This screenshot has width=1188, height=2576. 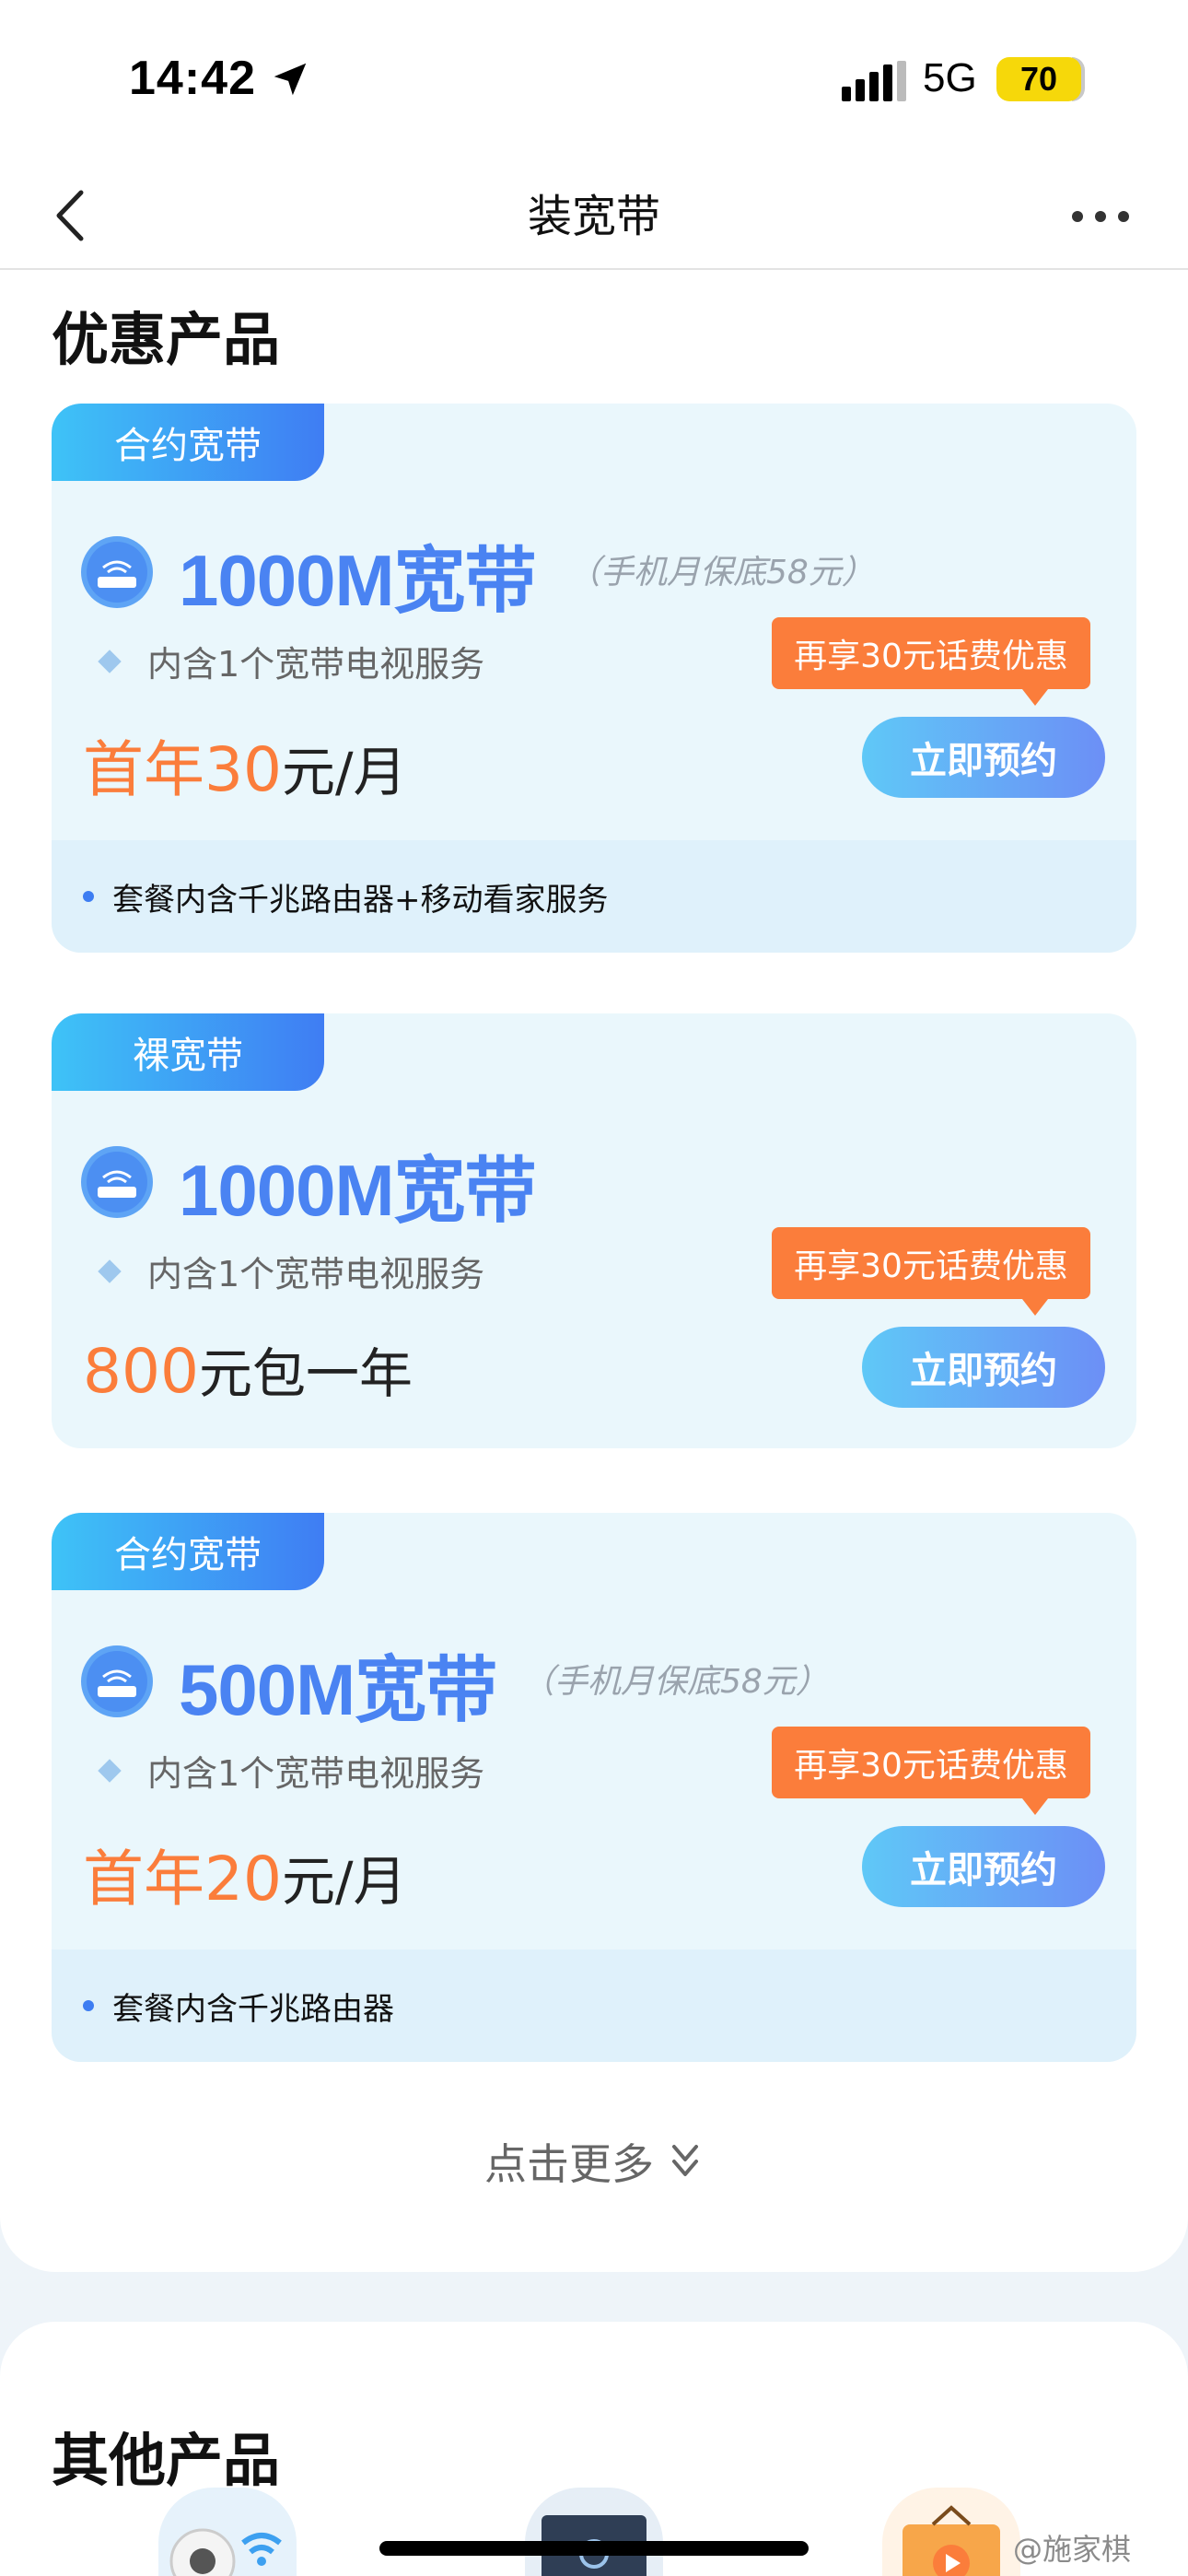 What do you see at coordinates (290, 79) in the screenshot?
I see `location-arrow-icon` at bounding box center [290, 79].